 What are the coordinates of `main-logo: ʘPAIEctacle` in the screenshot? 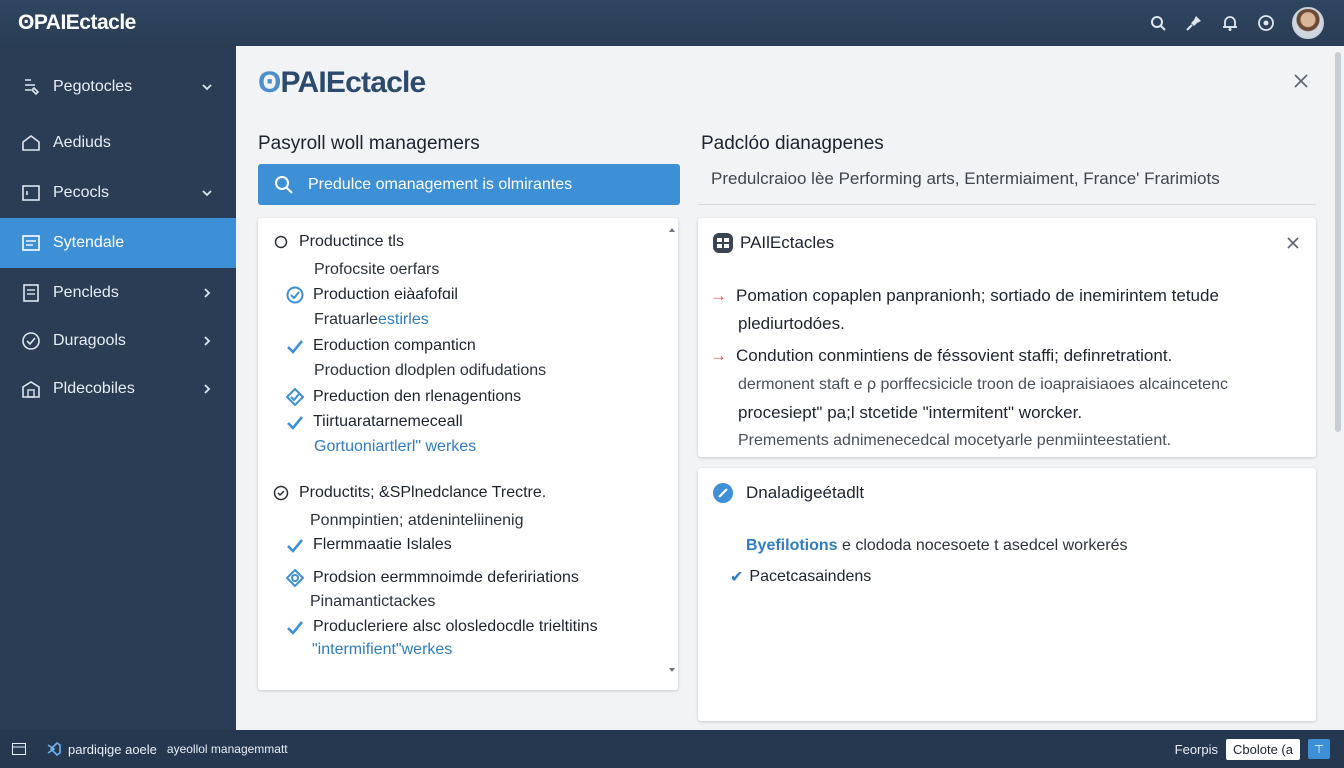 It's located at (342, 82).